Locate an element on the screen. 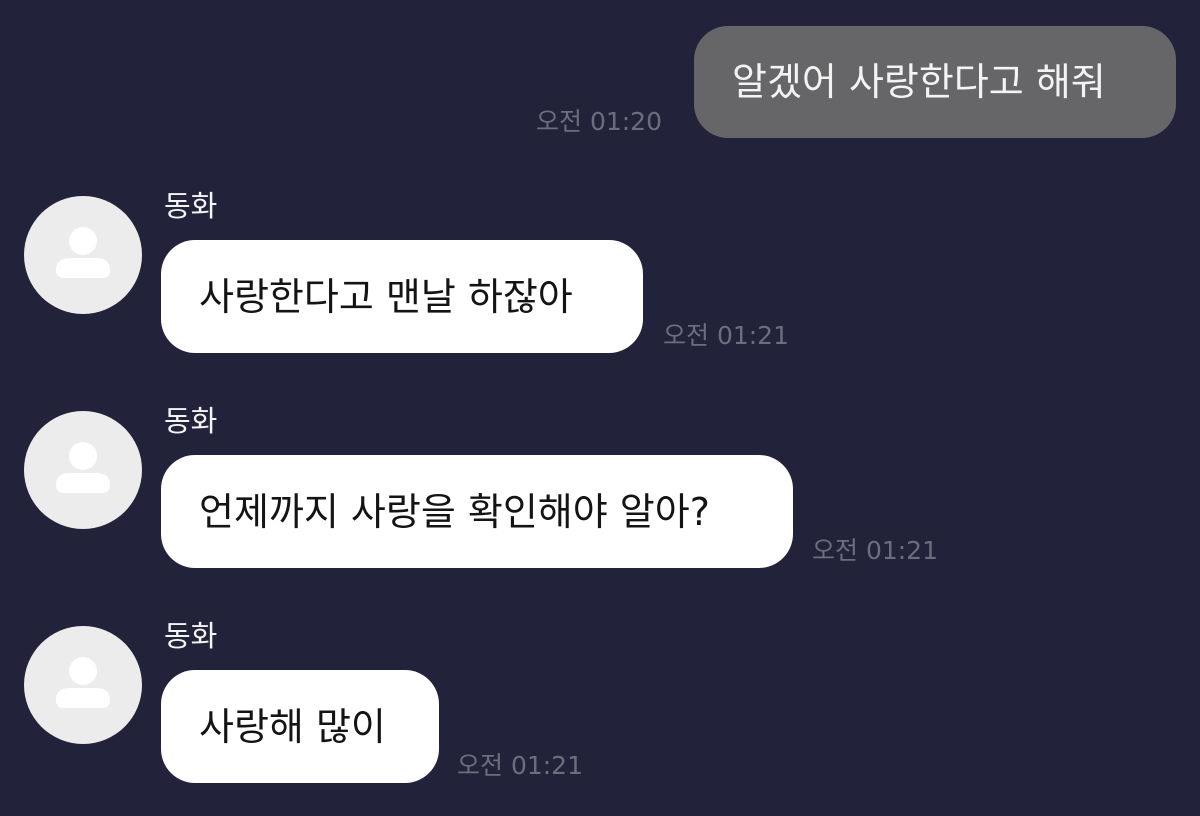  message-timestamp: 오전 01:20 is located at coordinates (599, 121).